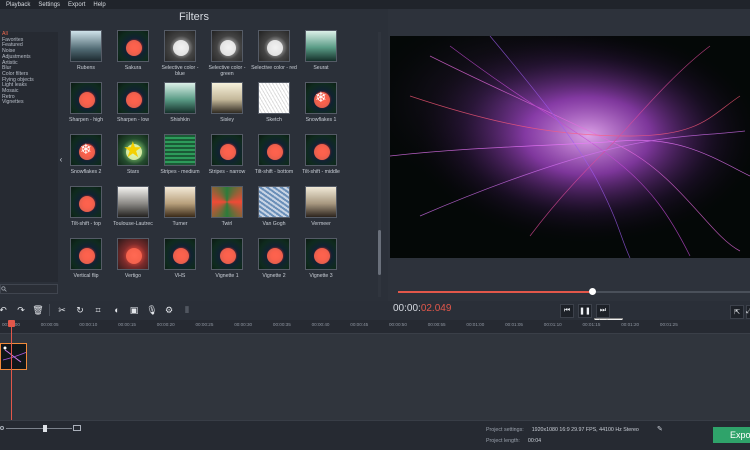 The width and height of the screenshot is (750, 450). Describe the element at coordinates (274, 68) in the screenshot. I see `filter-label: Selective color - red` at that location.